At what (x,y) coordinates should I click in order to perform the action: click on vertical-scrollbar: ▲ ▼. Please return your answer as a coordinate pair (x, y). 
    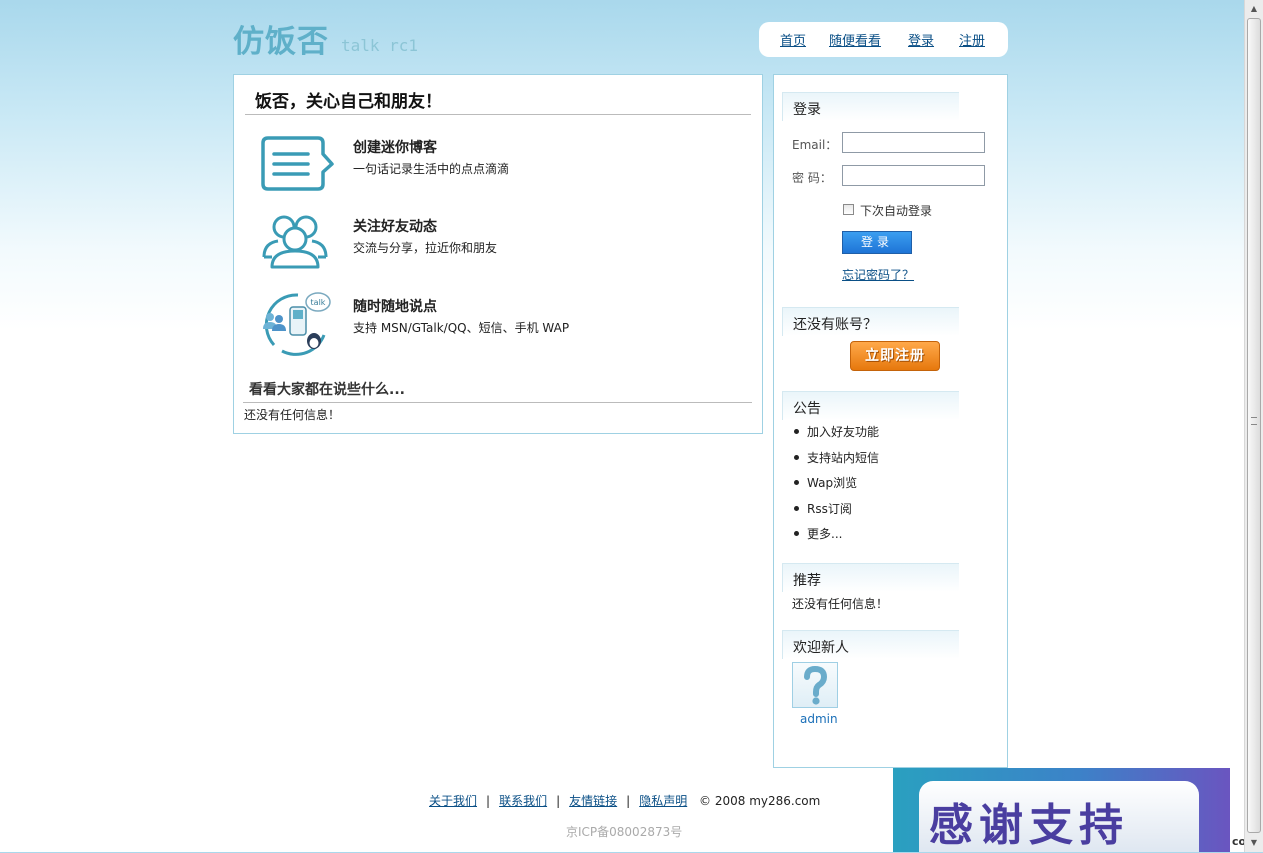
    Looking at the image, I should click on (1253, 426).